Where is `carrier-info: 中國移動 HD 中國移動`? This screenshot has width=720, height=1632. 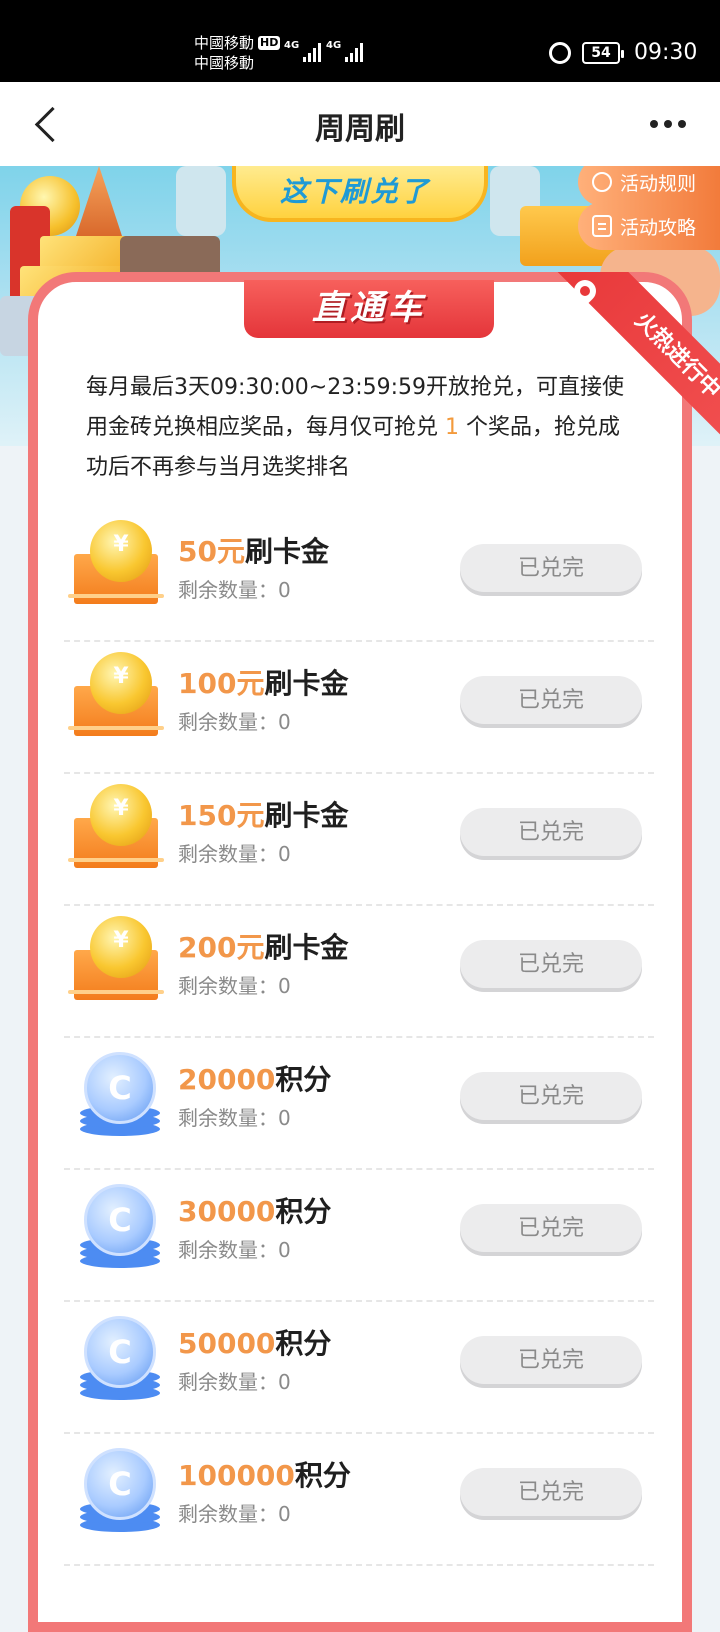
carrier-info: 中國移動 HD 中國移動 is located at coordinates (237, 53).